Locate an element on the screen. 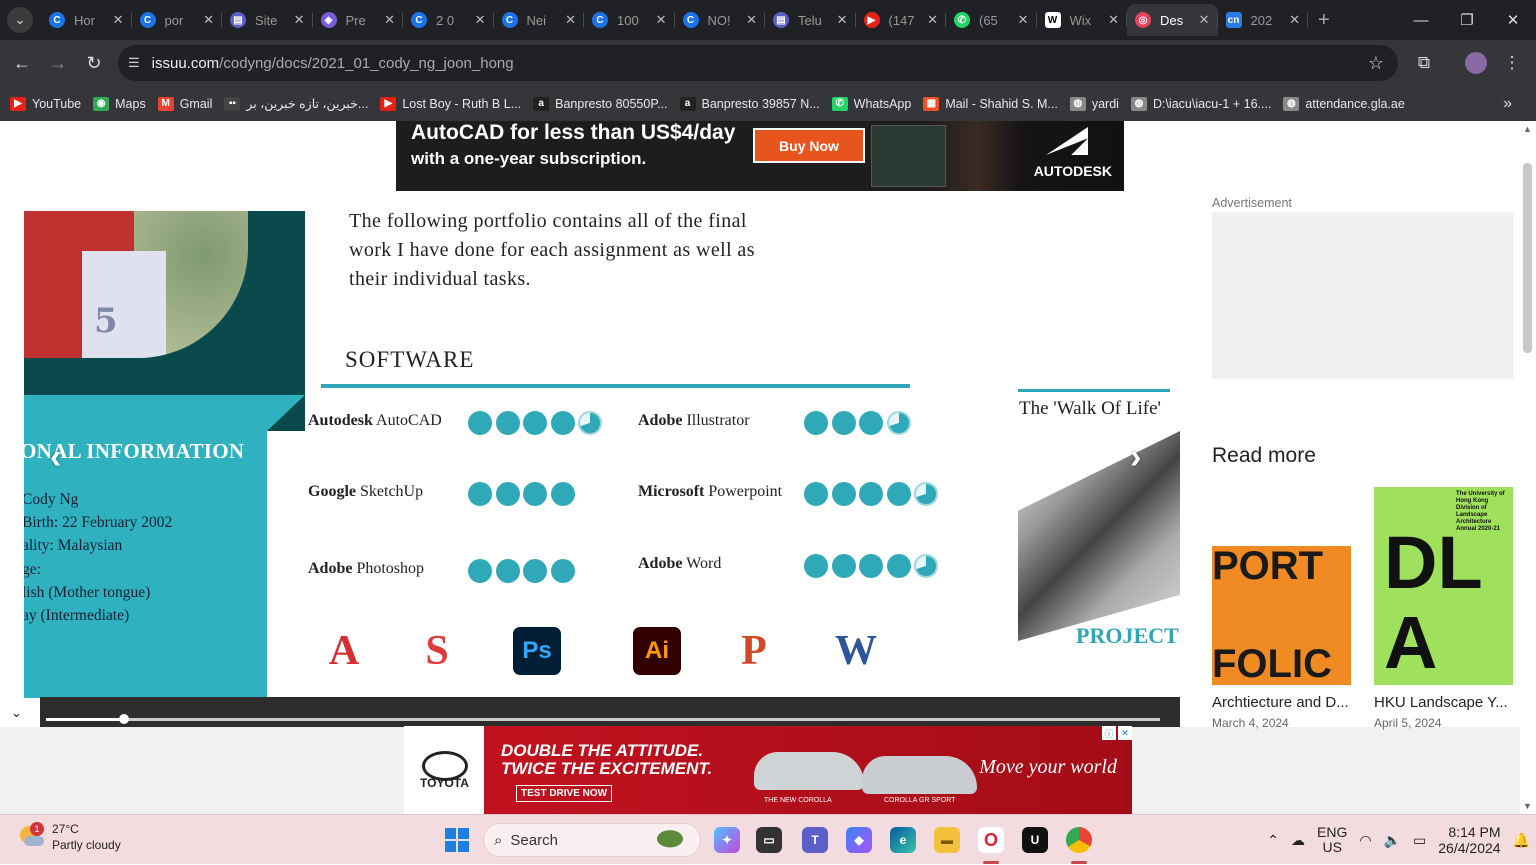  browser-tab: C Nei ✕ is located at coordinates (539, 20).